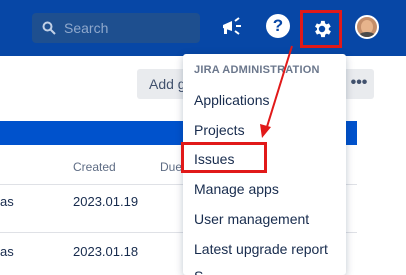  I want to click on menu-item-system: S, so click(198, 271).